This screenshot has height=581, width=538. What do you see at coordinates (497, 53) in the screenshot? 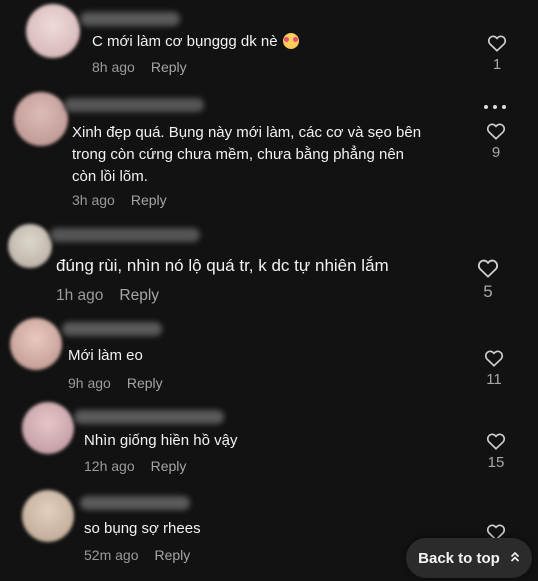
I see `like-button: 1` at bounding box center [497, 53].